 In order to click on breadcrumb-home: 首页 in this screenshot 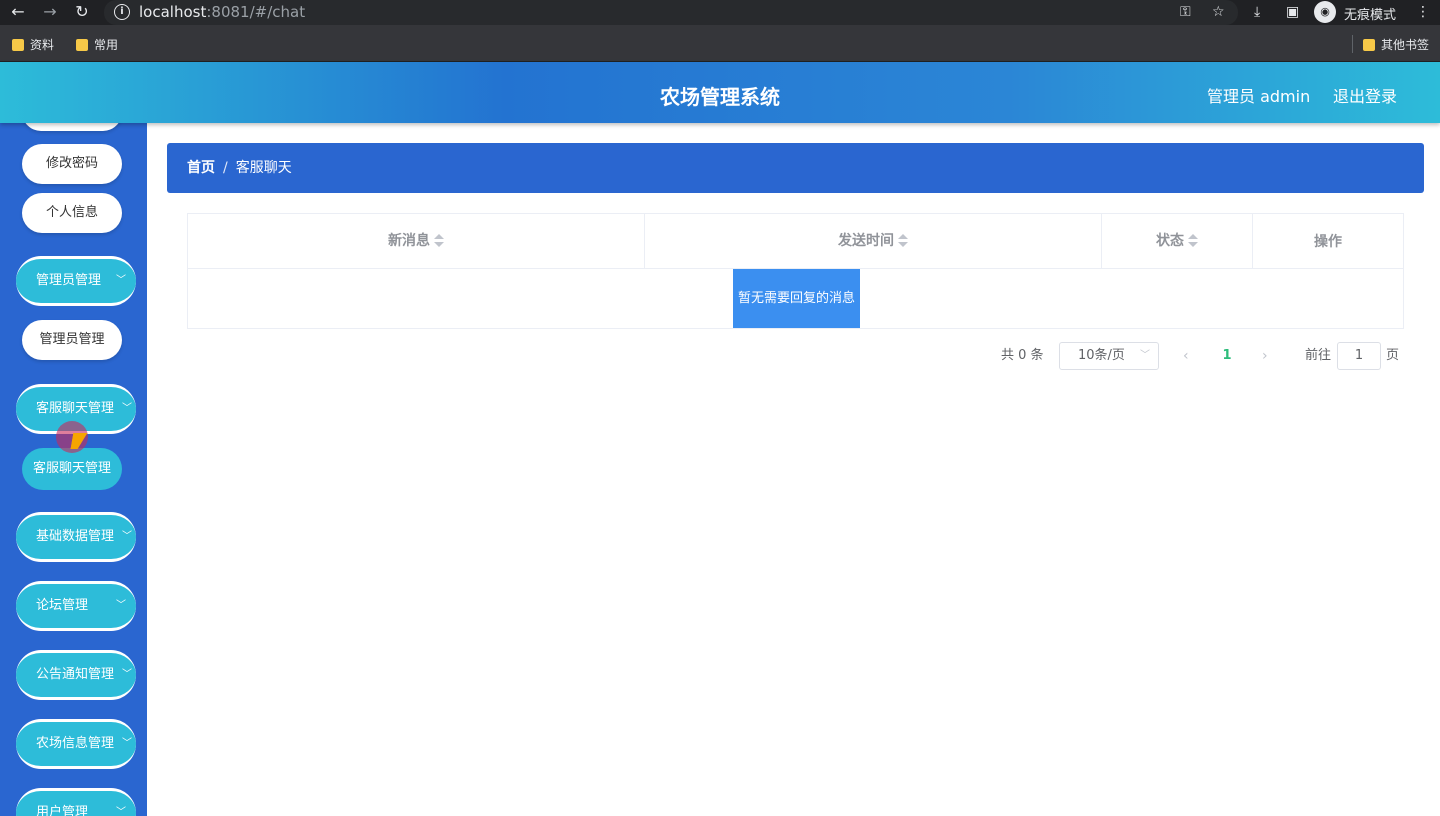, I will do `click(201, 168)`.